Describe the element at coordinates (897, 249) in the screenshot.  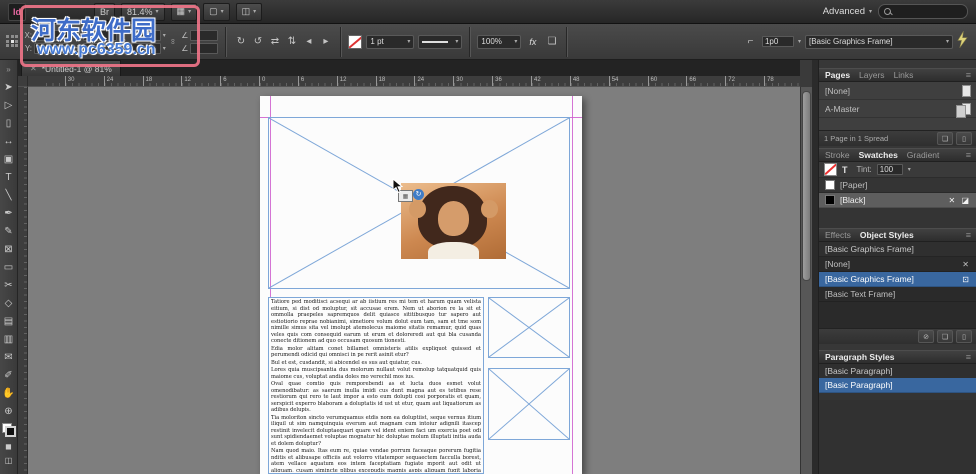
I see `current-object-style: [Basic Graphics Frame]` at that location.